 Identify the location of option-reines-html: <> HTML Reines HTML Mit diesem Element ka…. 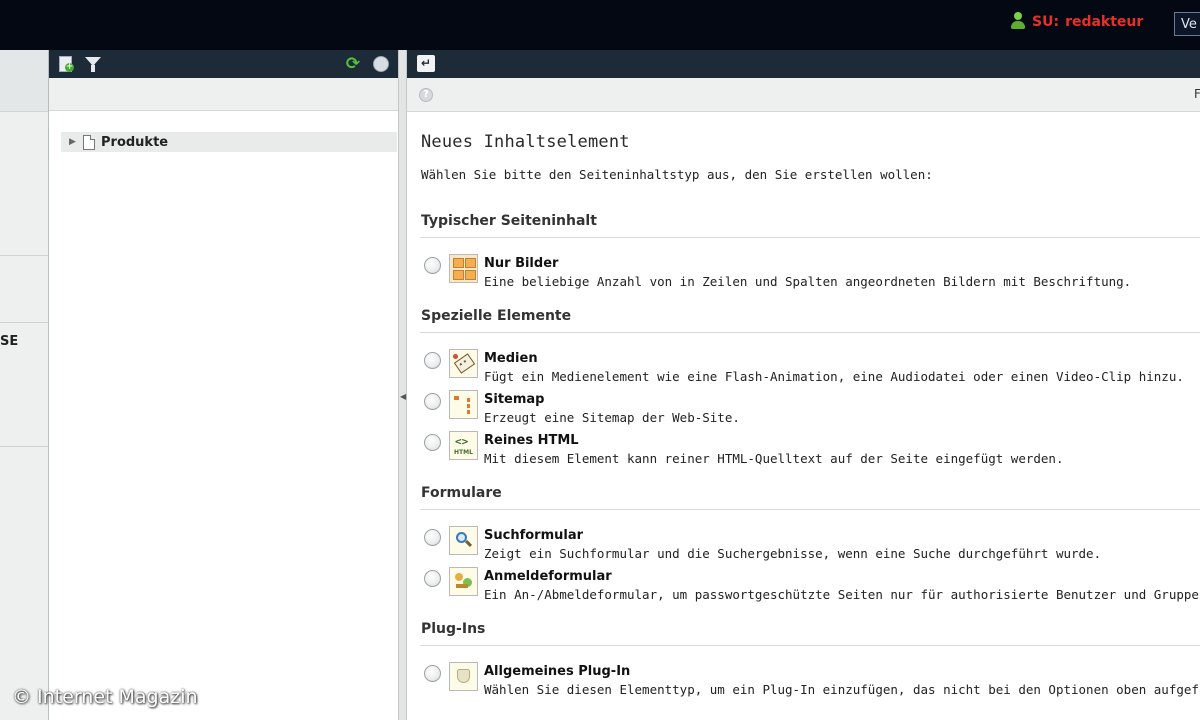
(812, 451).